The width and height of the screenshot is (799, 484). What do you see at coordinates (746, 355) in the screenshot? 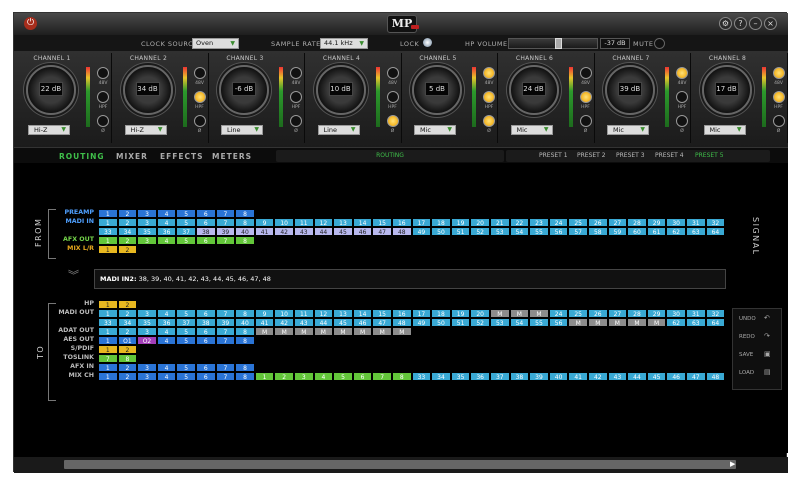
I see `save-button: SAVE` at bounding box center [746, 355].